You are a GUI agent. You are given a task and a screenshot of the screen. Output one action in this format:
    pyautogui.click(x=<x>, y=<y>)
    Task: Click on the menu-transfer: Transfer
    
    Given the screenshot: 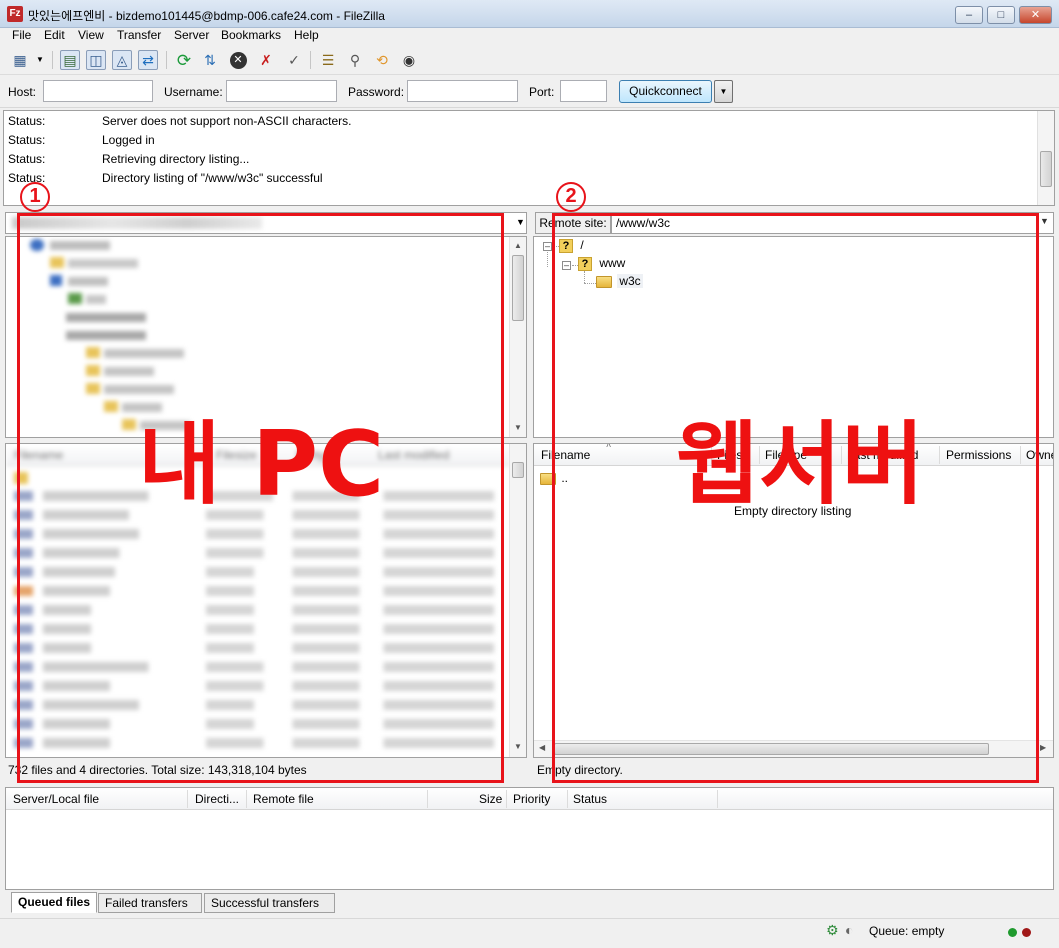 What is the action you would take?
    pyautogui.click(x=139, y=35)
    